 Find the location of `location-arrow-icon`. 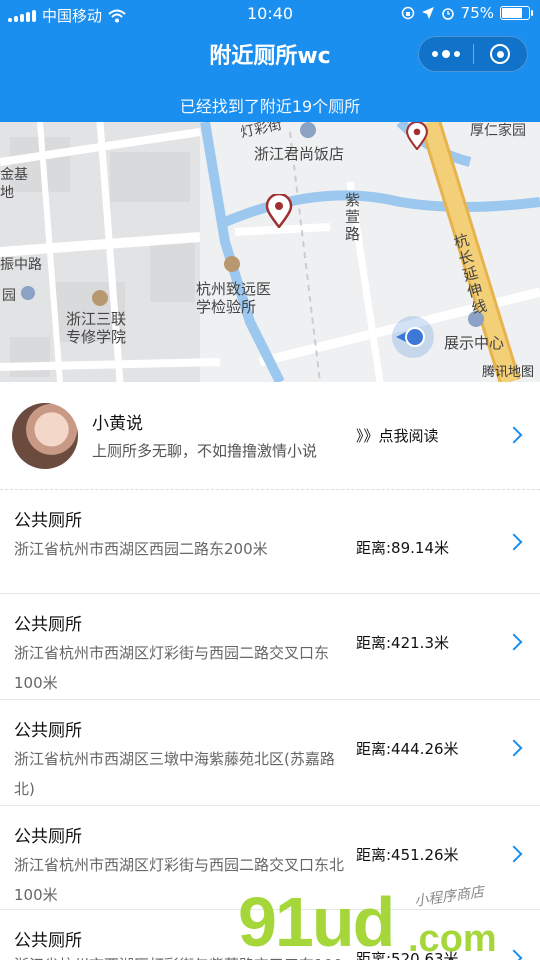

location-arrow-icon is located at coordinates (427, 13).